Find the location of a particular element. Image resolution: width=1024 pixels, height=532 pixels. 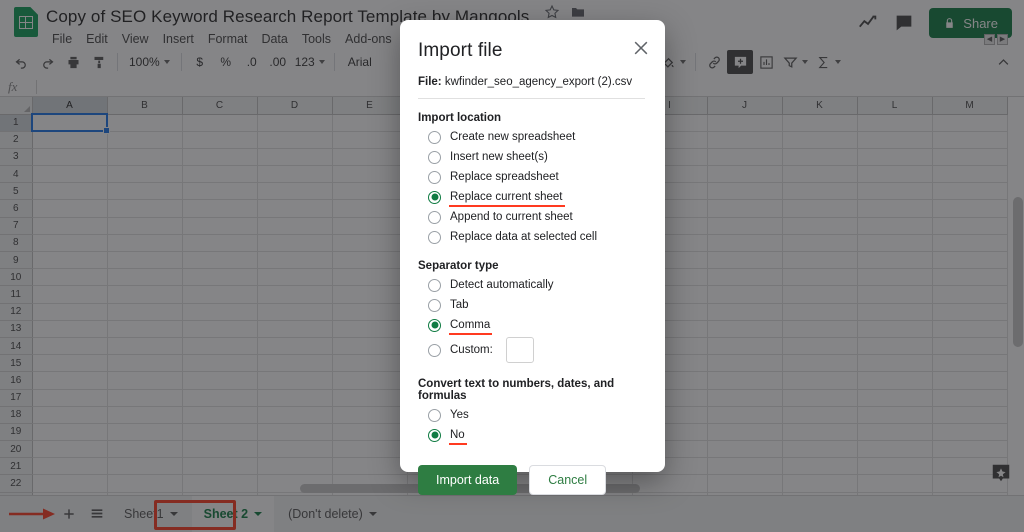

separator-type-label-1: Tab is located at coordinates (459, 305).